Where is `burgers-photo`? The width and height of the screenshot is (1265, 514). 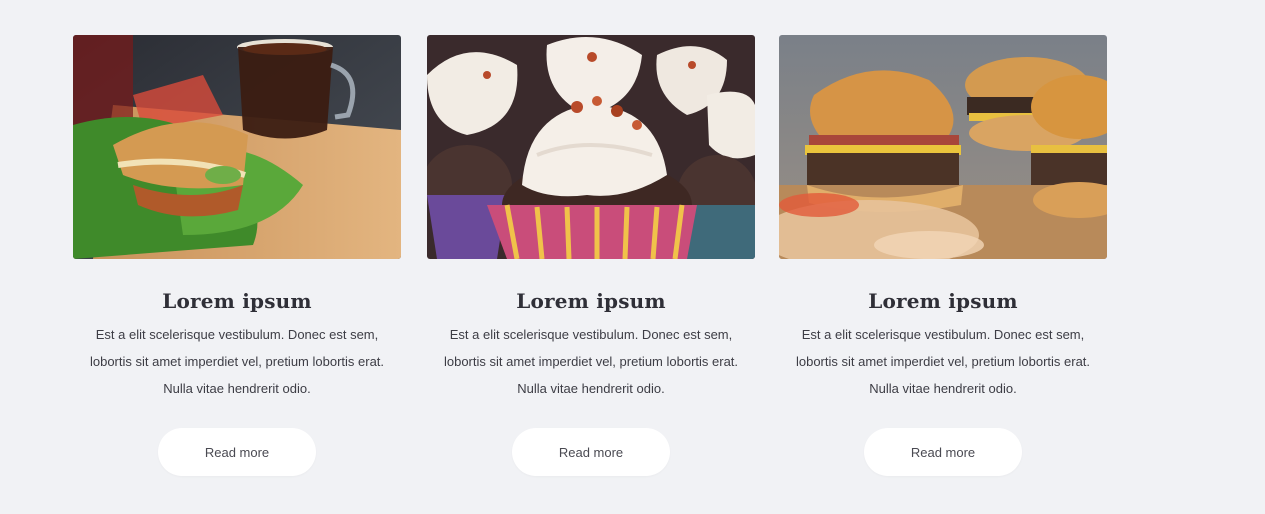
burgers-photo is located at coordinates (943, 147).